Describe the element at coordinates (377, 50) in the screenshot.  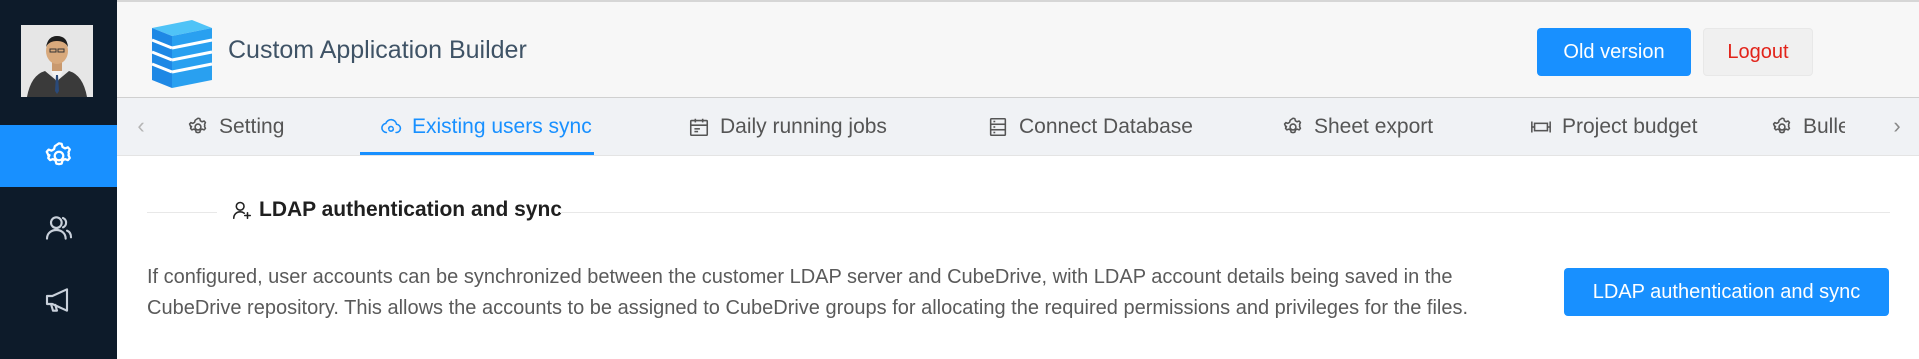
I see `app-title: Custom Application Builder` at that location.